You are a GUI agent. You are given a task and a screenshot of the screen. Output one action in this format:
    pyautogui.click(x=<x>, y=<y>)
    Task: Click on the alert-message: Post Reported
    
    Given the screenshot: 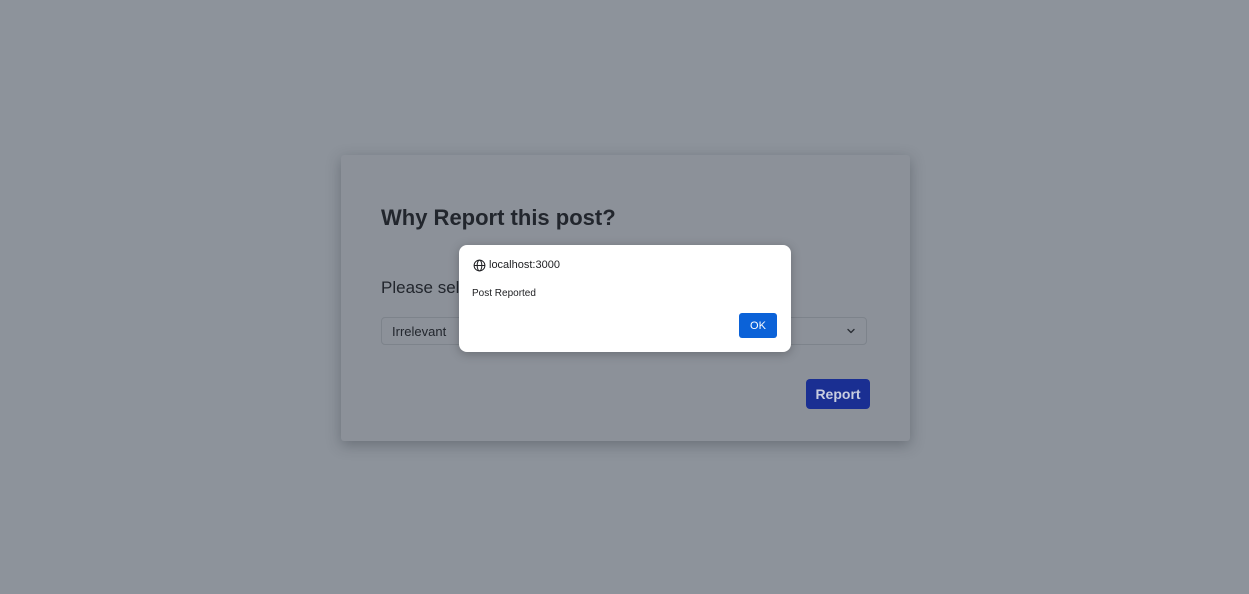 What is the action you would take?
    pyautogui.click(x=504, y=293)
    